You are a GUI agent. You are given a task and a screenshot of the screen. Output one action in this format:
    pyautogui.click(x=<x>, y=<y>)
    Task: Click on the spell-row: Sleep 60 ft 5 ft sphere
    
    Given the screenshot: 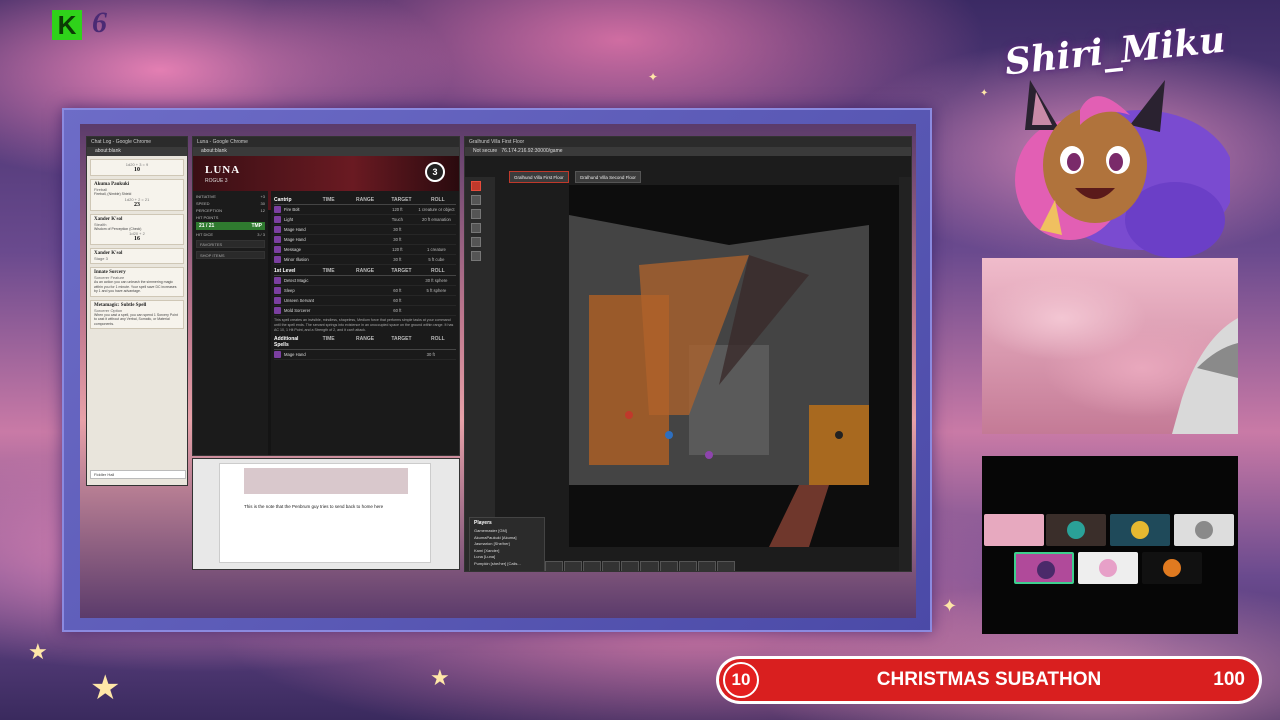 What is the action you would take?
    pyautogui.click(x=365, y=291)
    